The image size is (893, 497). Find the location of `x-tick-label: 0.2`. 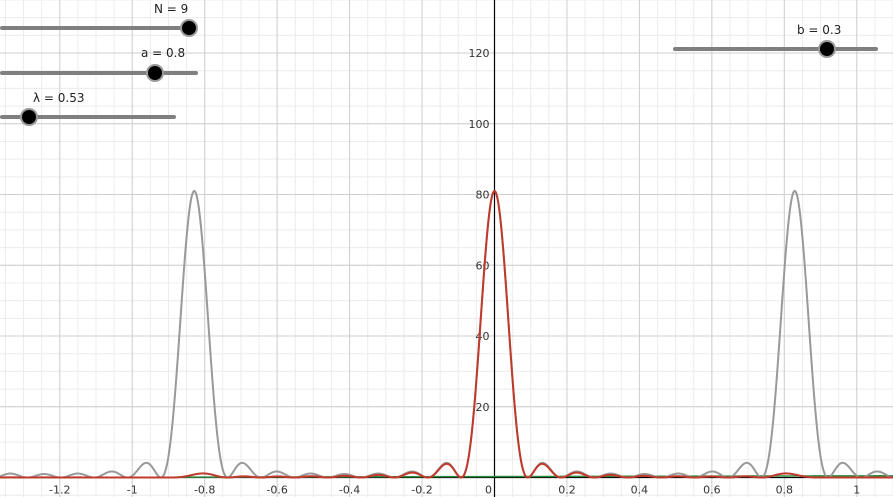

x-tick-label: 0.2 is located at coordinates (567, 490).